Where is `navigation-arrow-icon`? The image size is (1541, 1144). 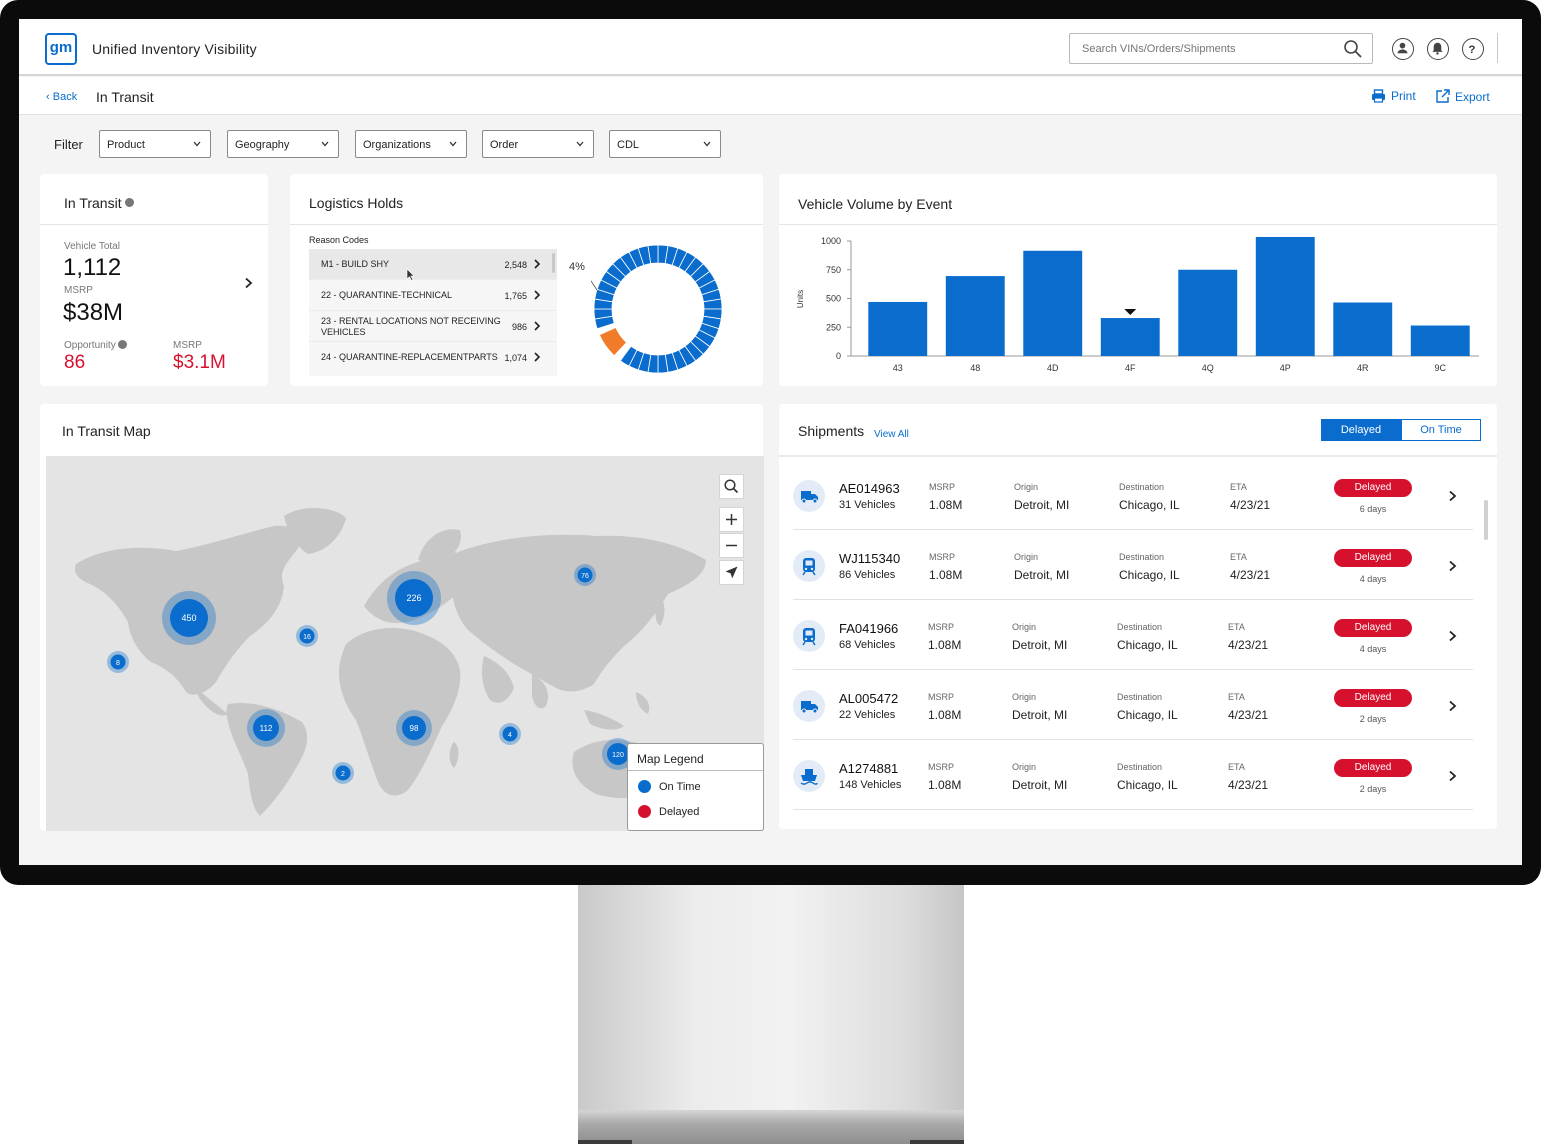
navigation-arrow-icon is located at coordinates (731, 572).